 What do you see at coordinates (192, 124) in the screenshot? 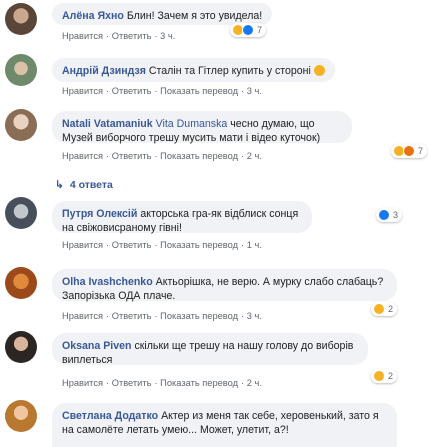
I see `mention-link: Vita Dumanska` at bounding box center [192, 124].